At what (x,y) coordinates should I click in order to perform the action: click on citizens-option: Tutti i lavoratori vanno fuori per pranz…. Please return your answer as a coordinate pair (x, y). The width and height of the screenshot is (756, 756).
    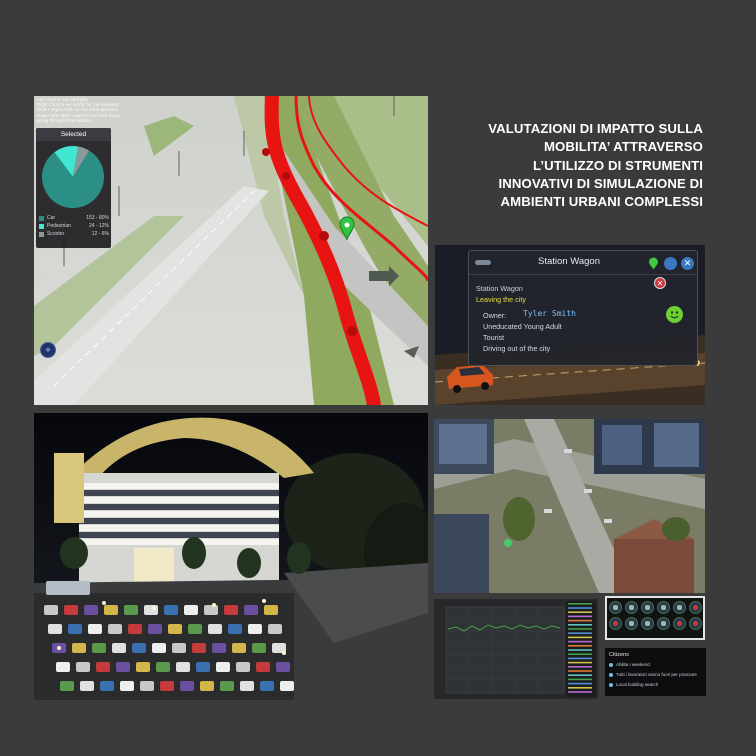
    Looking at the image, I should click on (653, 674).